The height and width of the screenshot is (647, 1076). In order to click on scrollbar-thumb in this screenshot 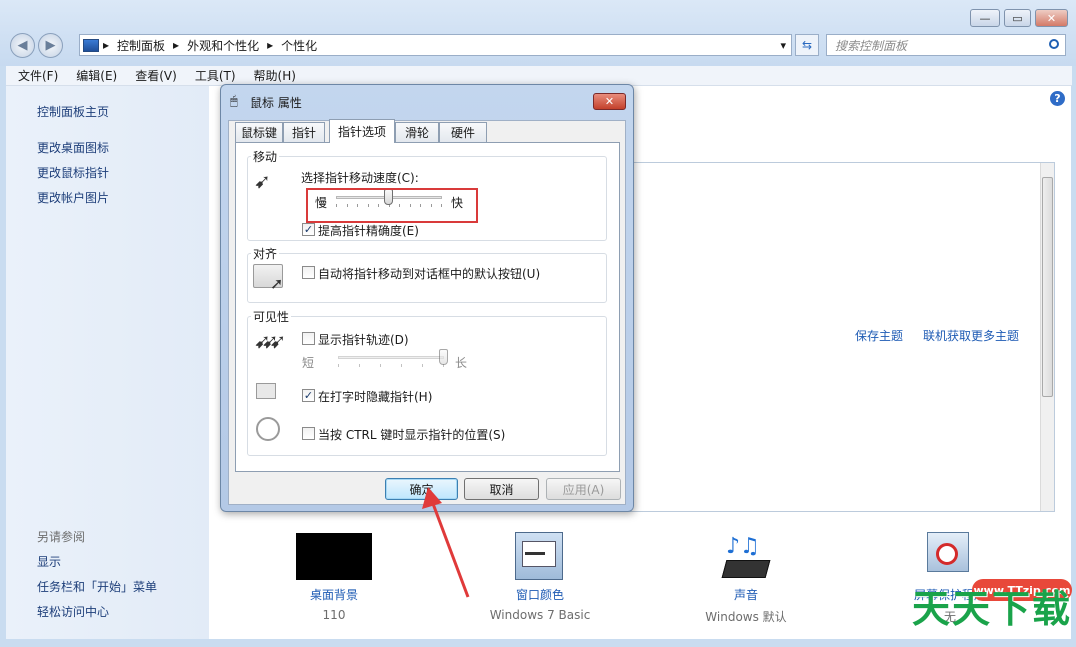, I will do `click(1047, 287)`.